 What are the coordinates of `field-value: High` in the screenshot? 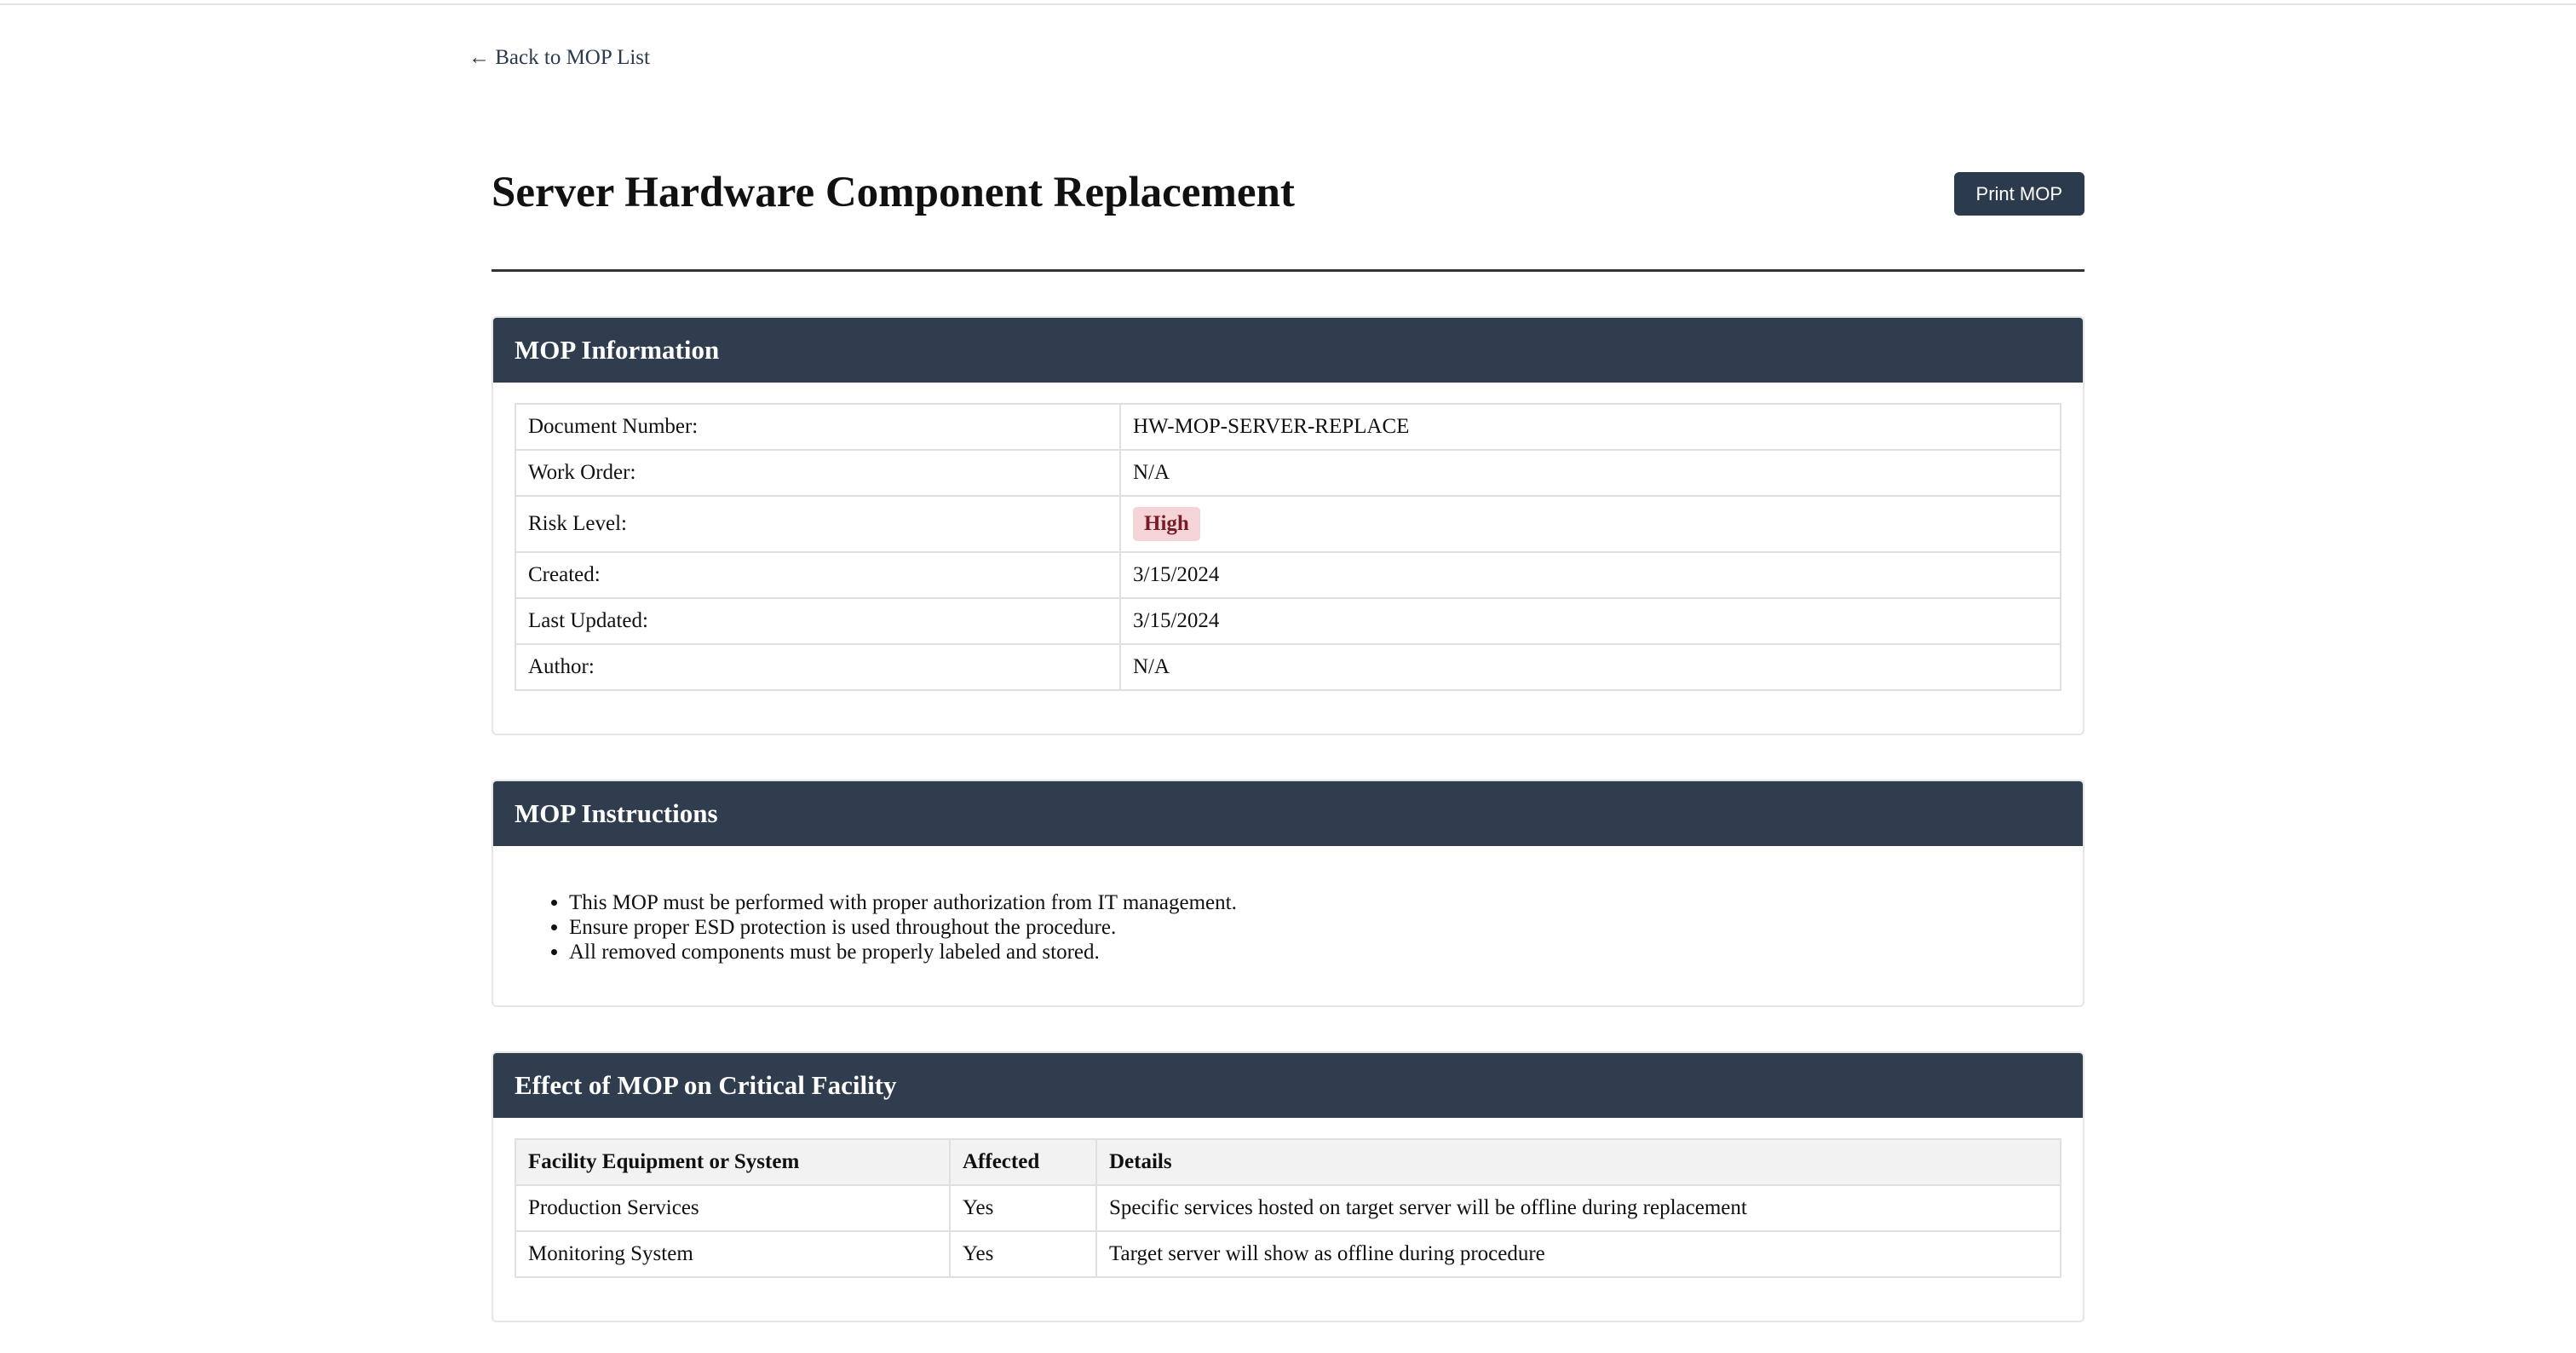 It's located at (1590, 524).